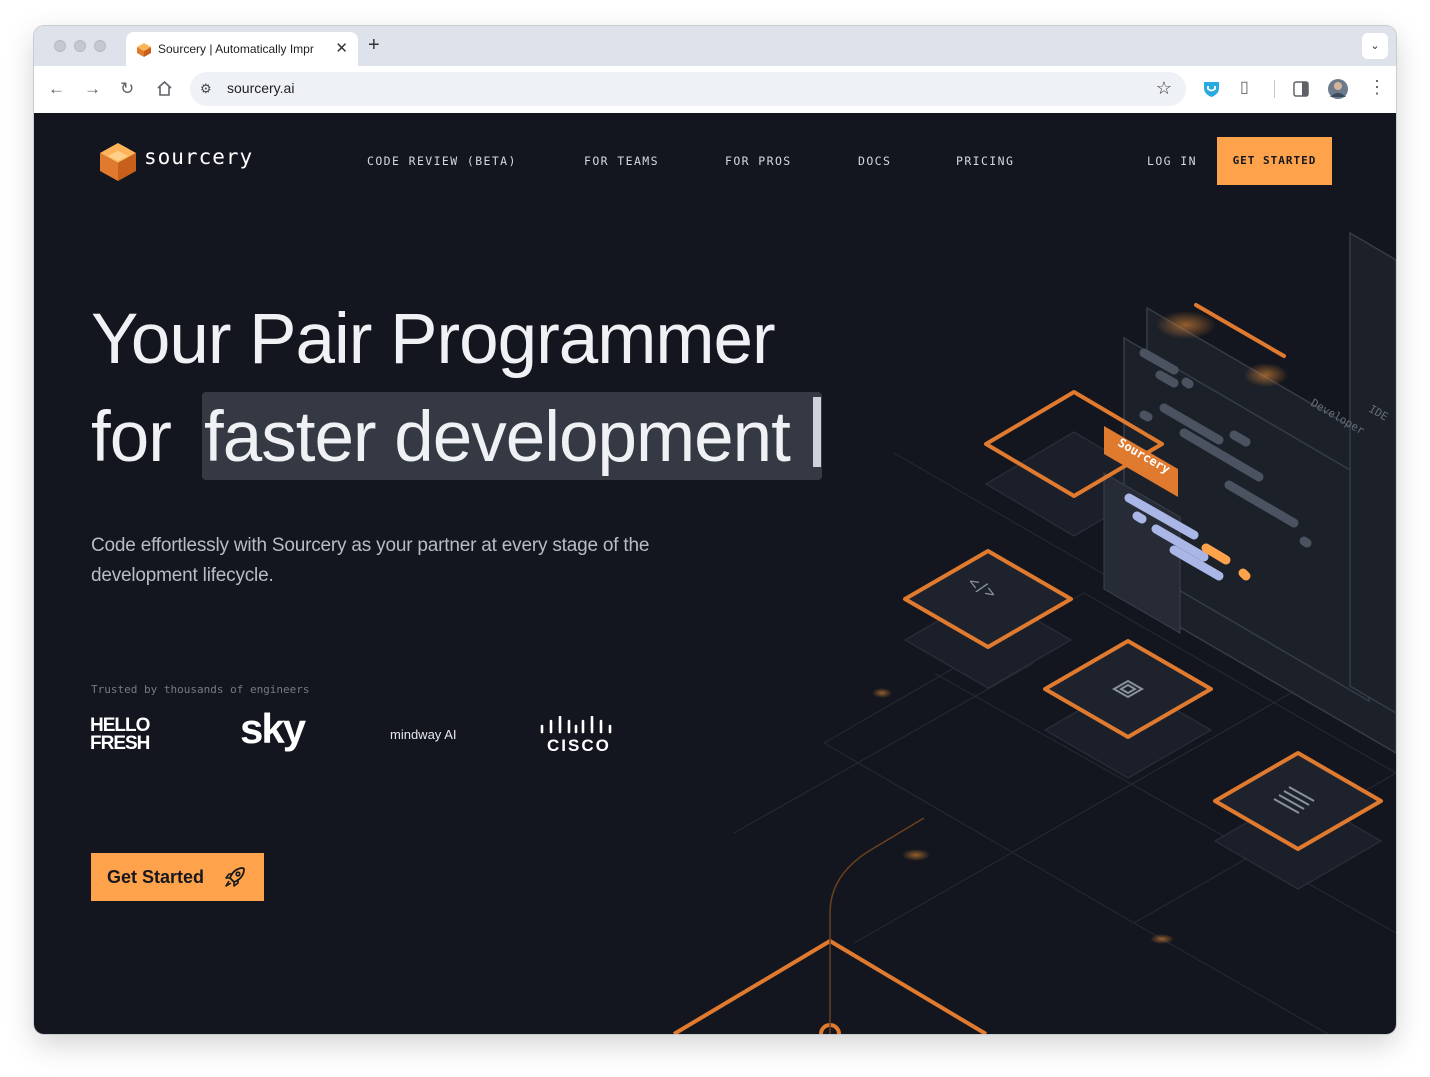 This screenshot has width=1430, height=1077. What do you see at coordinates (164, 88) in the screenshot?
I see `home-icon` at bounding box center [164, 88].